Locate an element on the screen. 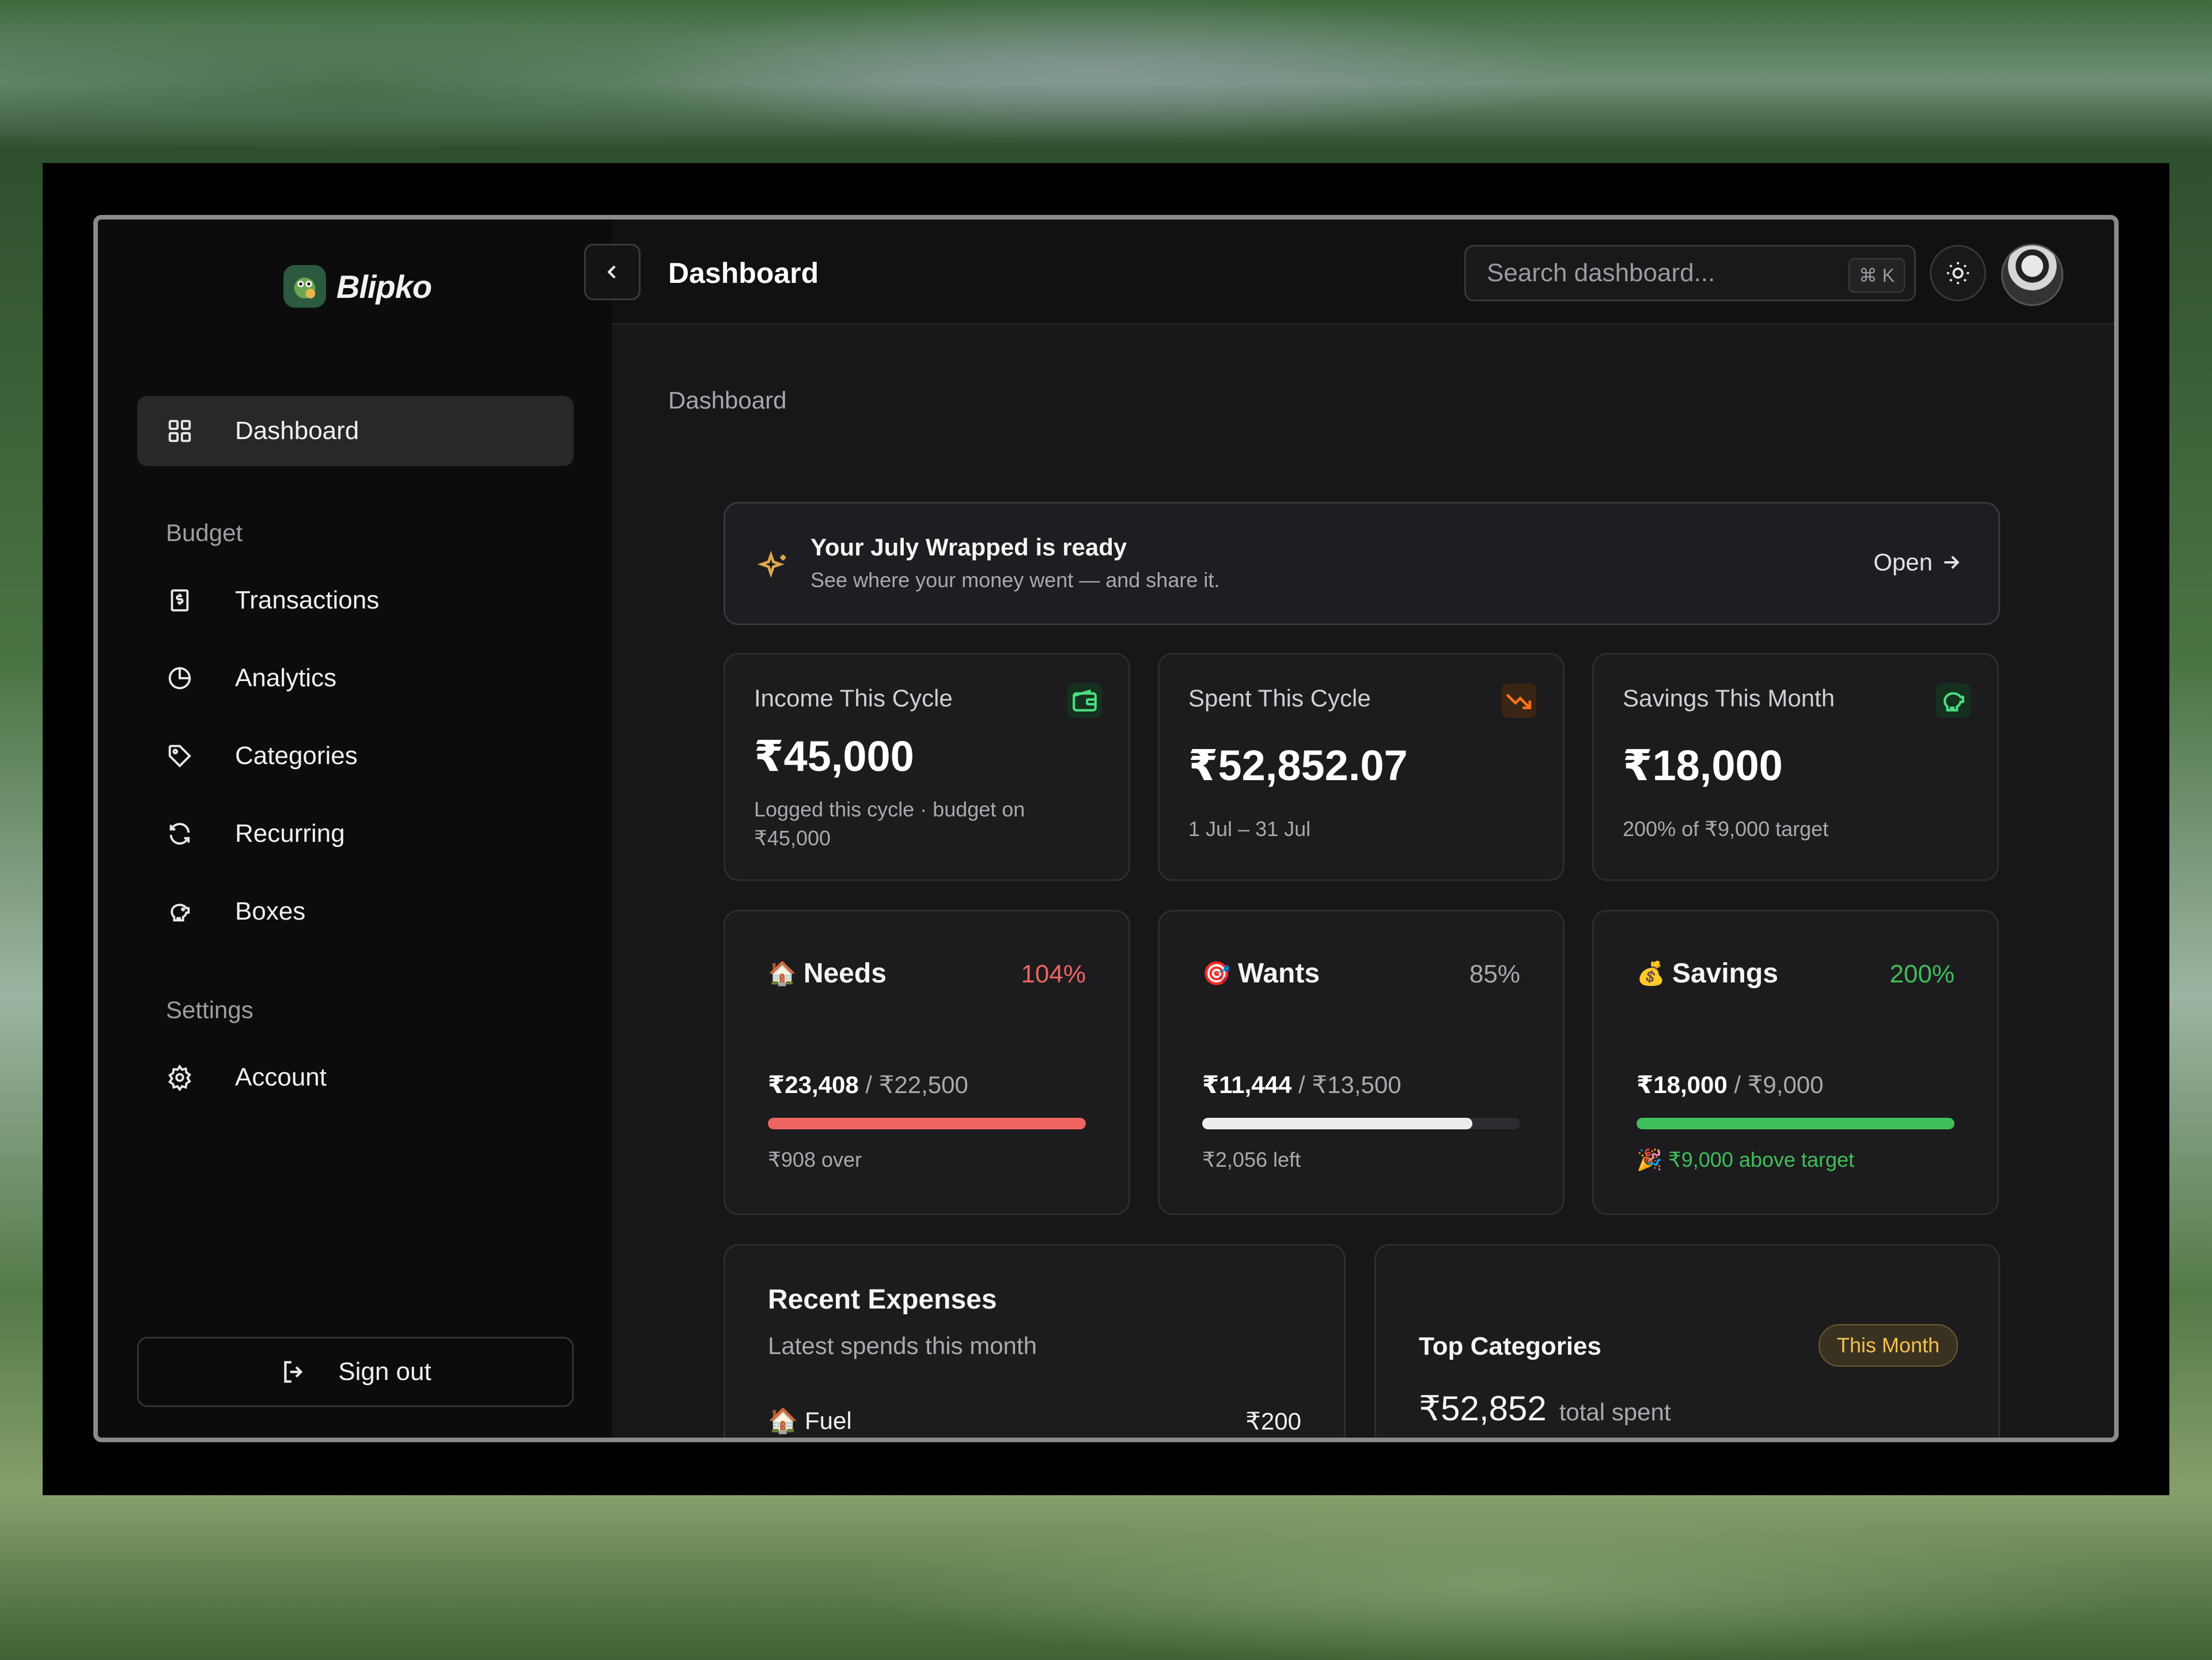 The image size is (2212, 1660). sidebar-item-boxes: Boxes is located at coordinates (355, 911).